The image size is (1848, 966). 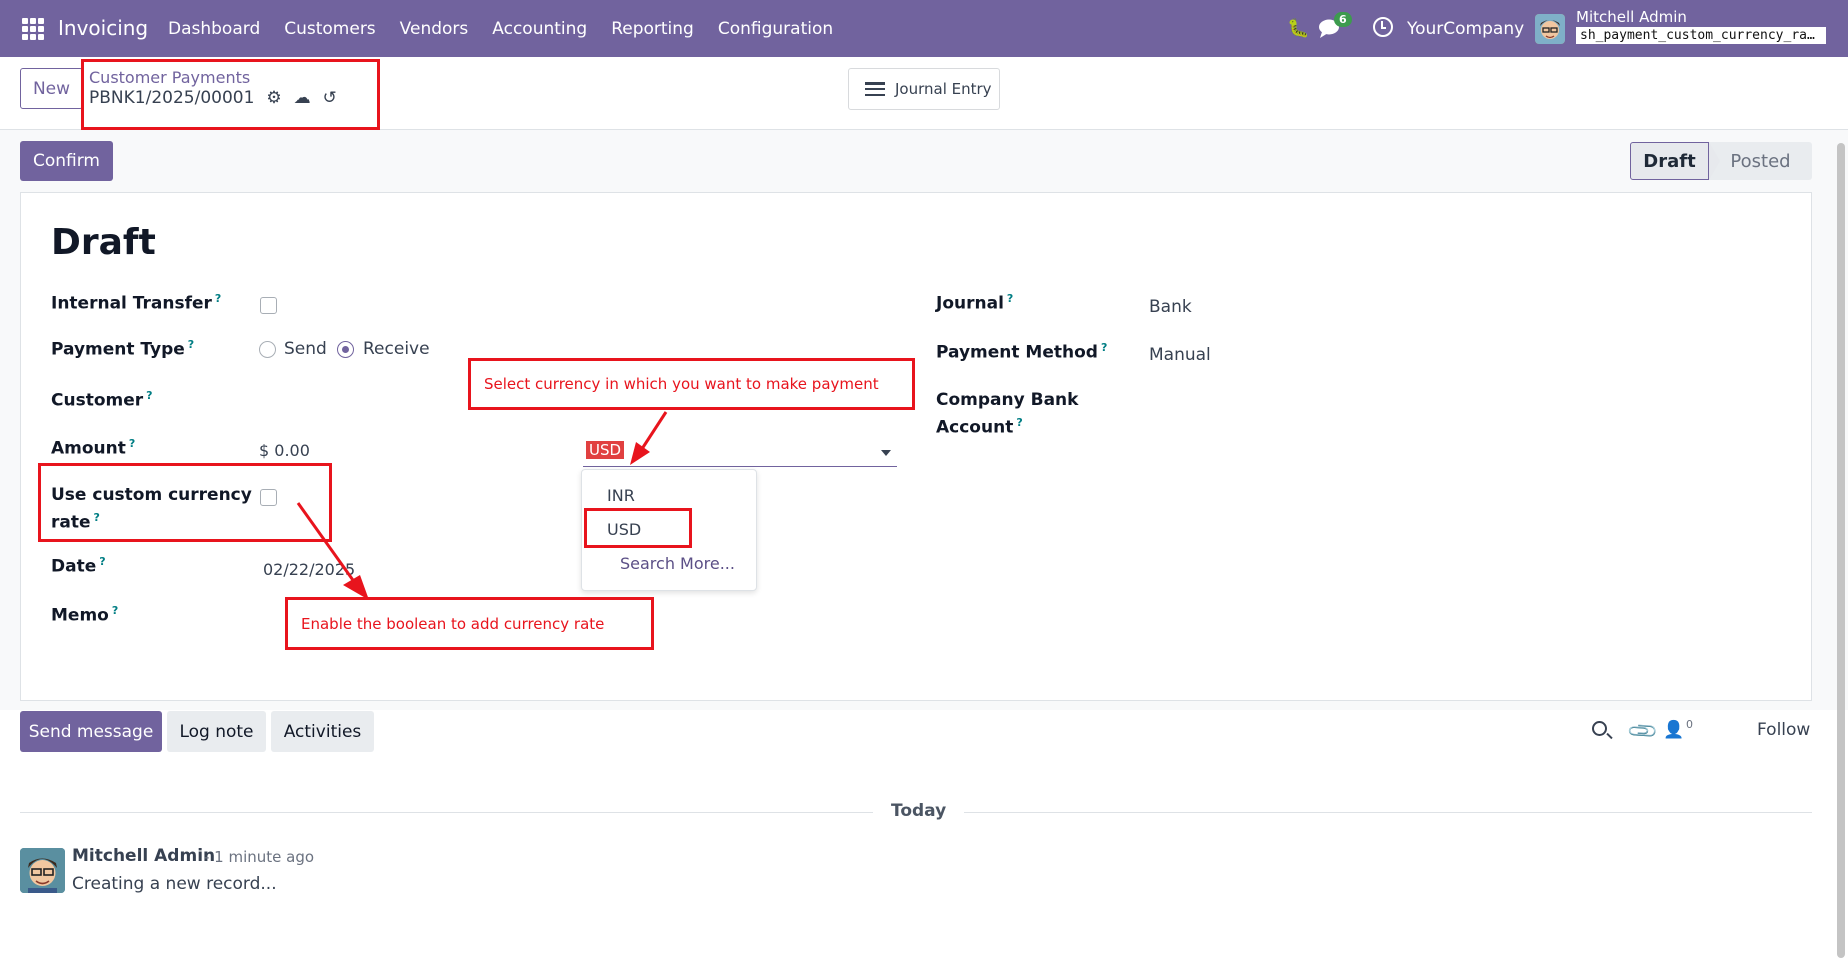 I want to click on payment-type-send-radio, so click(x=267, y=349).